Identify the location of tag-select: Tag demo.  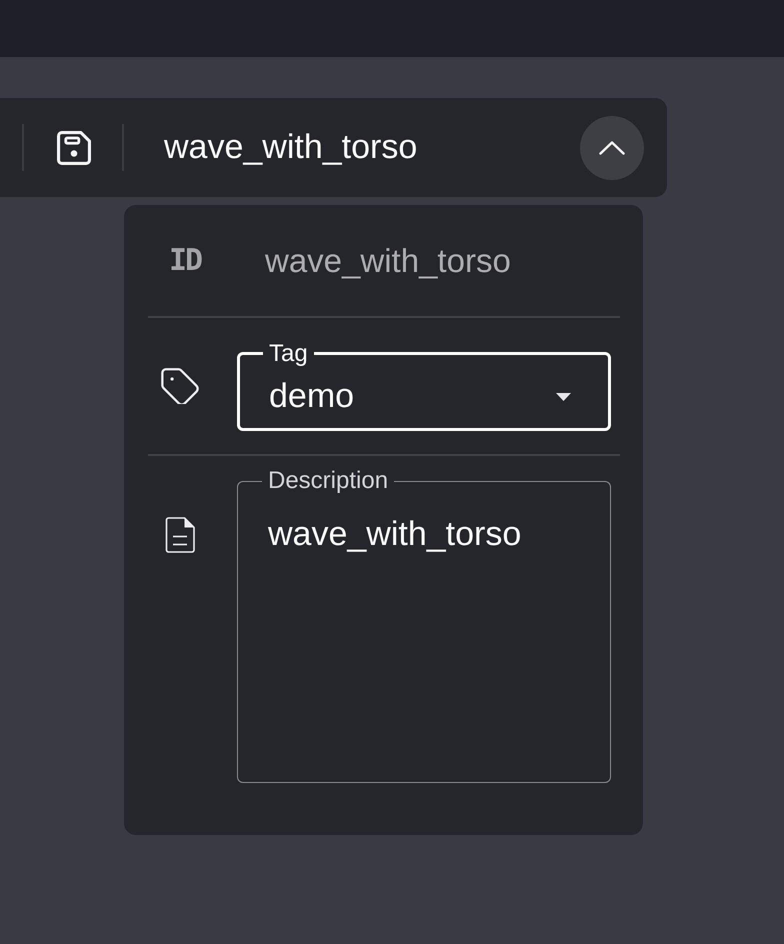
(424, 386).